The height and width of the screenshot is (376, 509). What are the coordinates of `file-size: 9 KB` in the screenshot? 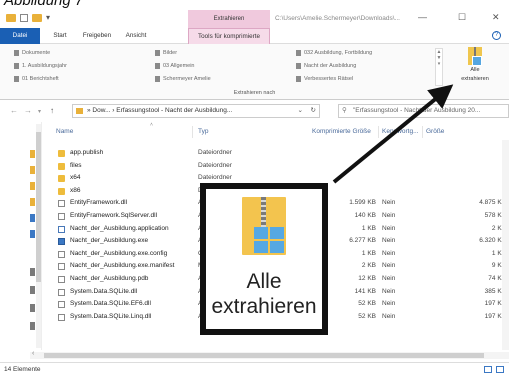 It's located at (498, 266).